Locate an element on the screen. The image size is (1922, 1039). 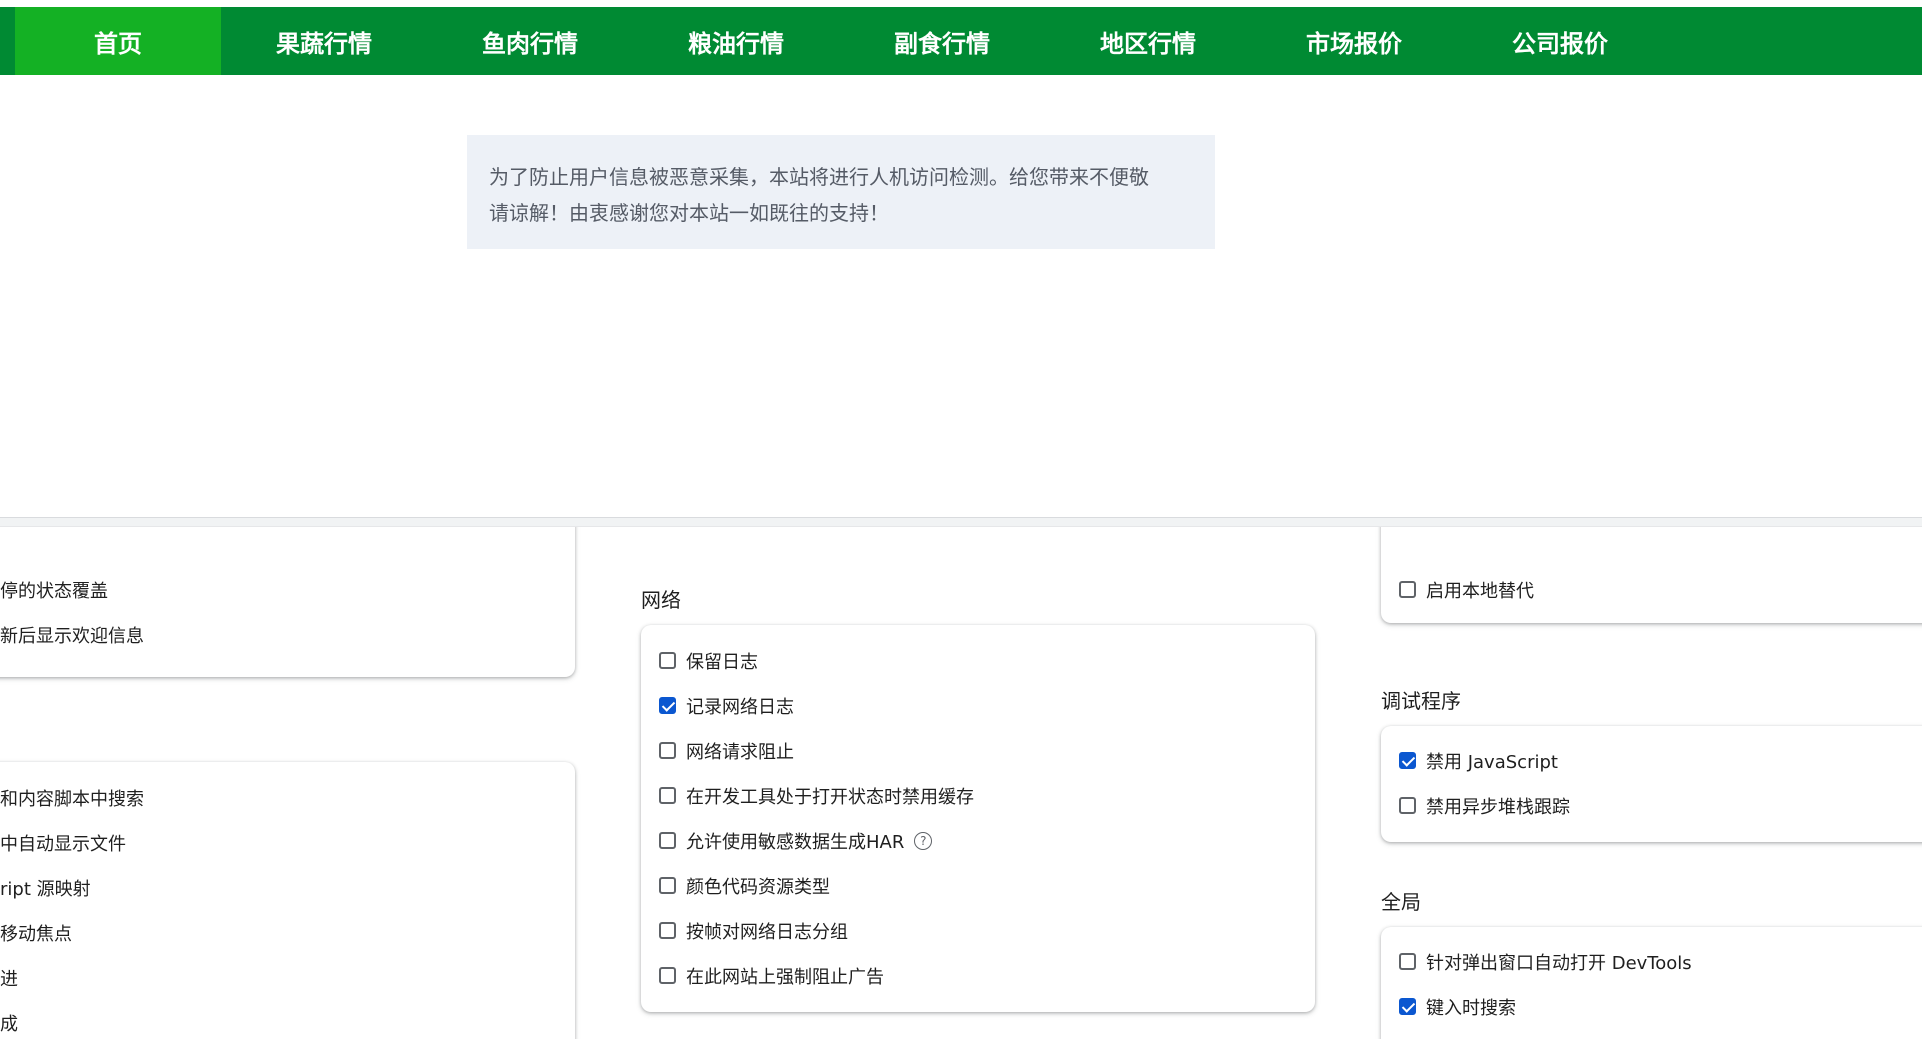
option-label: 在此网站上强制阻止广告 is located at coordinates (785, 977).